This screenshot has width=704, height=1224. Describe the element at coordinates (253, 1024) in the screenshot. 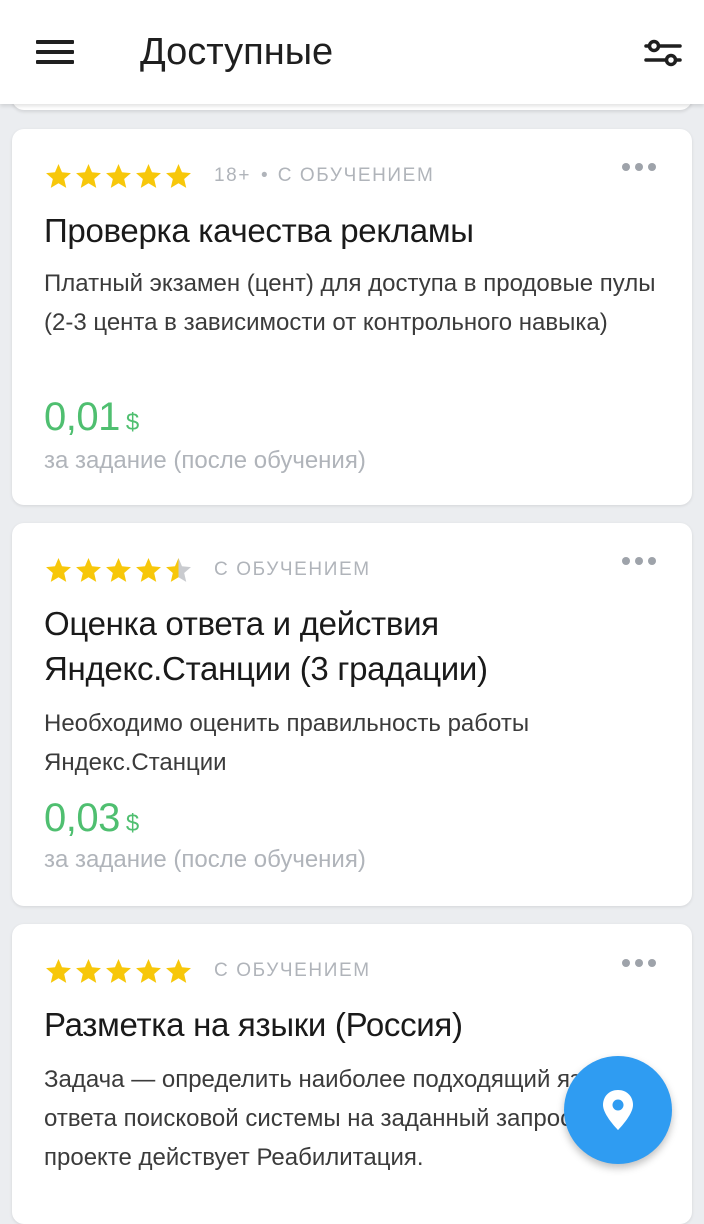

I see `task-title: Разметка на языки (Россия)` at that location.